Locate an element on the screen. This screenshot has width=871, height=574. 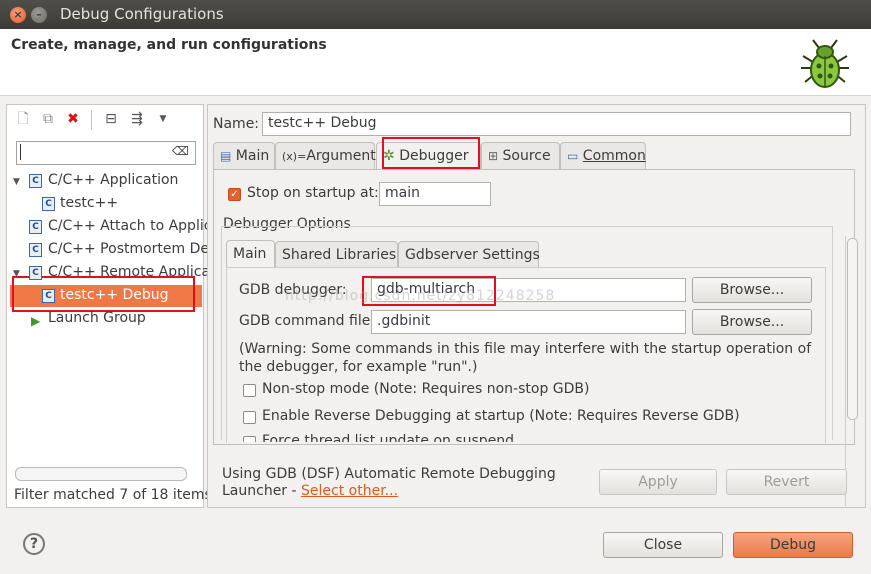
tree-item-launch-group: Launch Group is located at coordinates (97, 318).